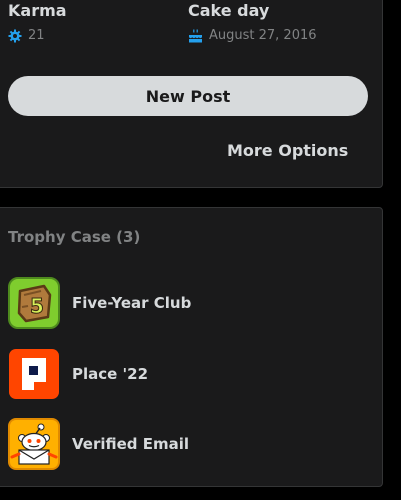  What do you see at coordinates (188, 96) in the screenshot?
I see `new-post-button: New Post` at bounding box center [188, 96].